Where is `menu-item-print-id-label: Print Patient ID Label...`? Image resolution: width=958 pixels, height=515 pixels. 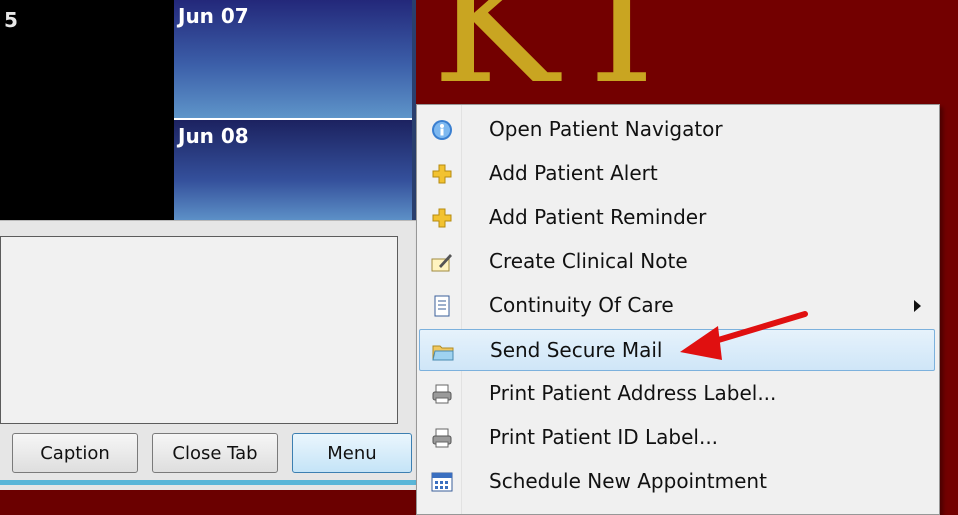
menu-item-print-id-label: Print Patient ID Label... is located at coordinates (677, 438).